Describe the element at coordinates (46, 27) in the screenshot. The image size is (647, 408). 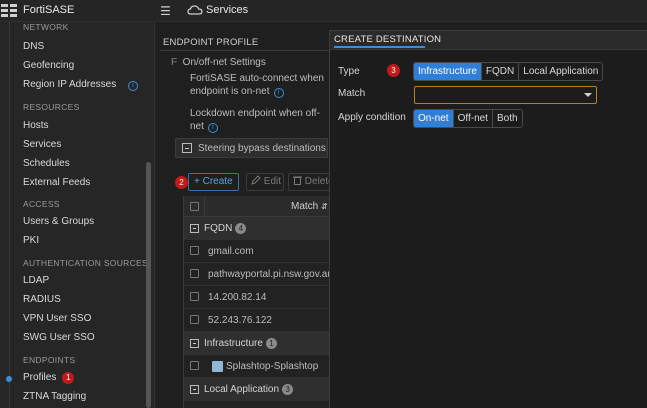
I see `sidebar-section-network: NETWORK` at that location.